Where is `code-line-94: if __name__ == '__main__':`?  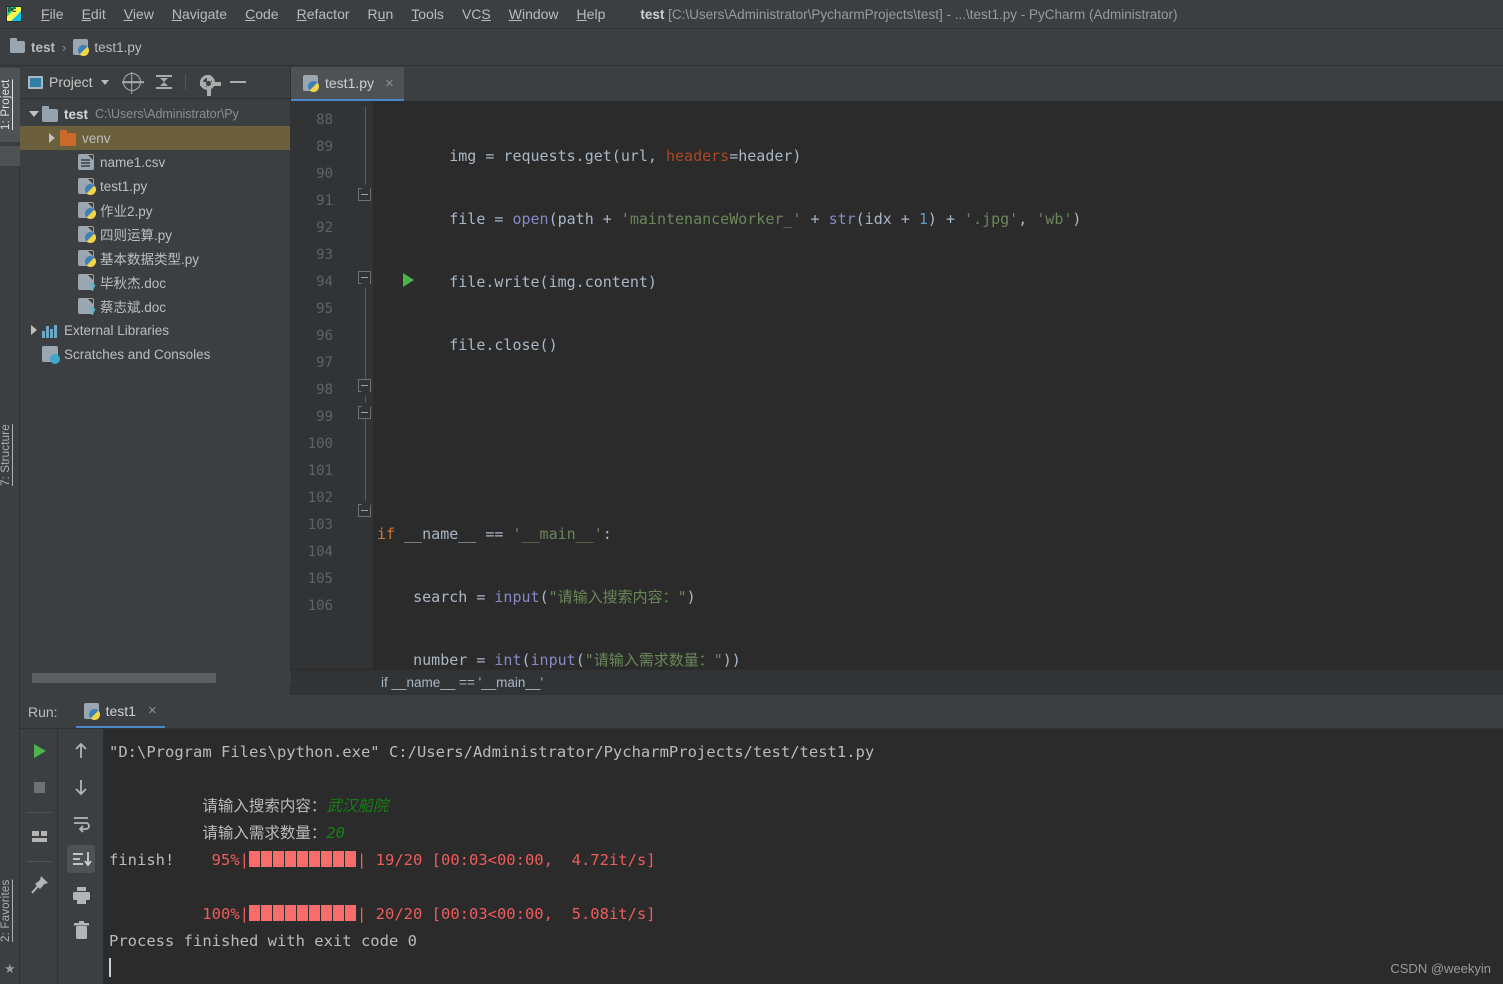
code-line-94: if __name__ == '__main__': is located at coordinates (494, 534).